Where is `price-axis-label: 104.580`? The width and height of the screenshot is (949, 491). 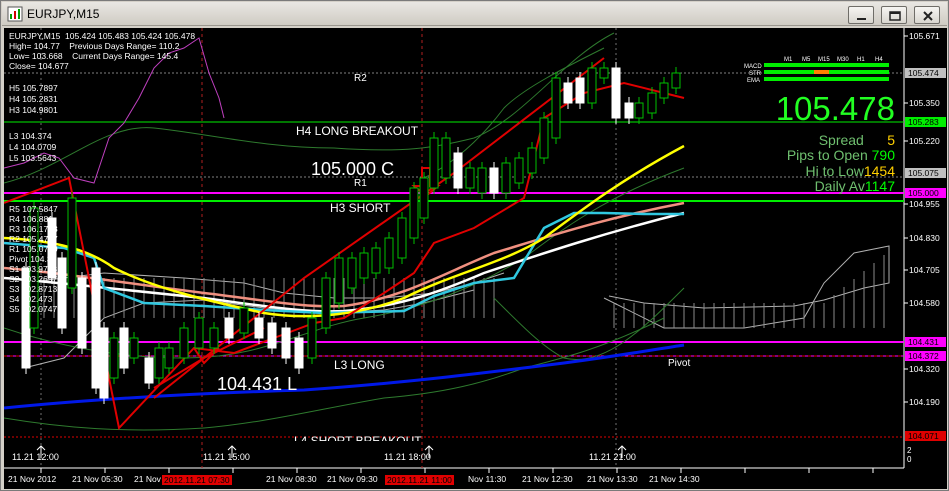 price-axis-label: 104.580 is located at coordinates (924, 303).